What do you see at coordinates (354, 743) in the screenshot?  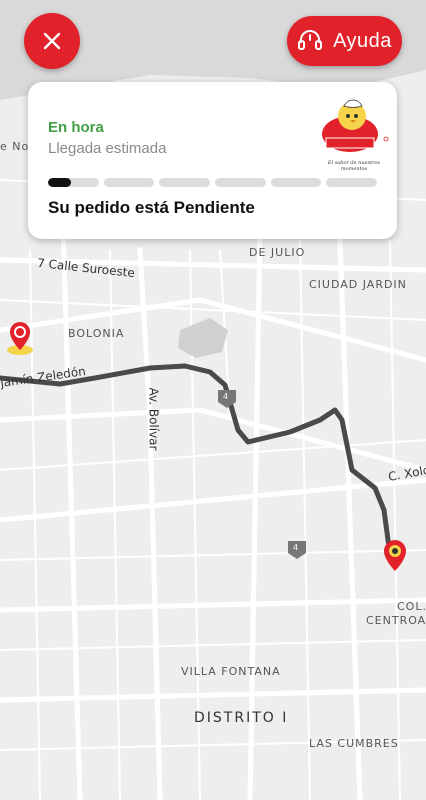 I see `map-label: LAS CUMBRES` at bounding box center [354, 743].